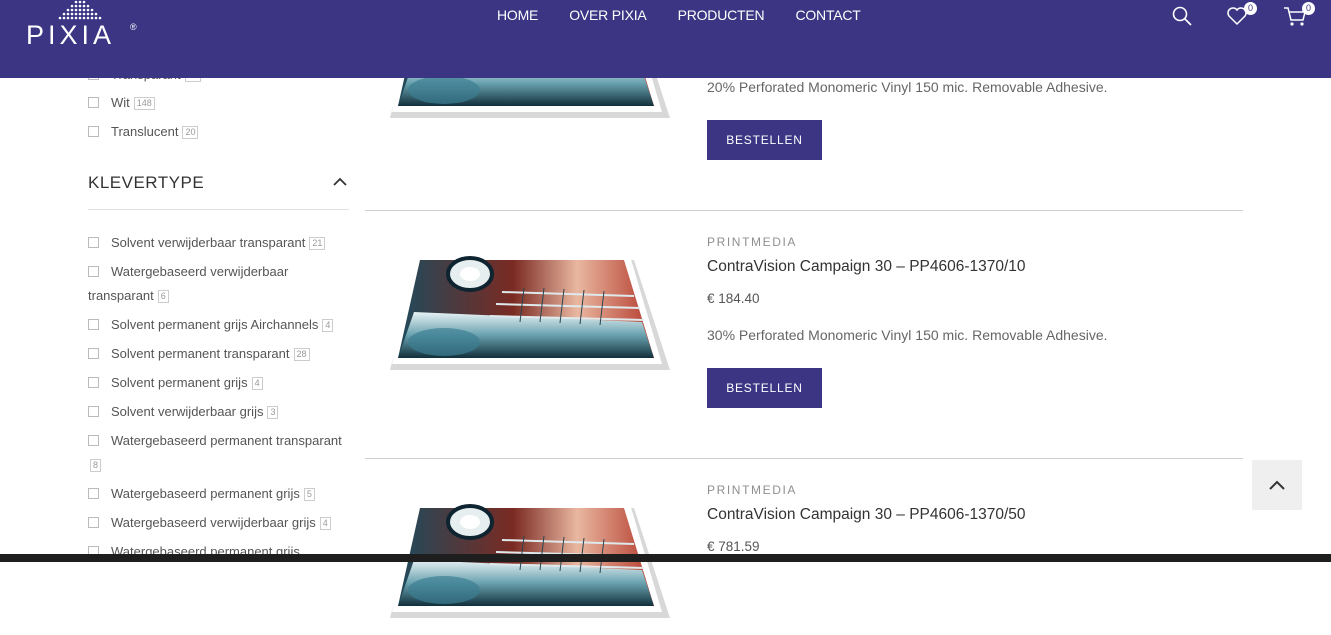  I want to click on back-to-top-button, so click(1277, 485).